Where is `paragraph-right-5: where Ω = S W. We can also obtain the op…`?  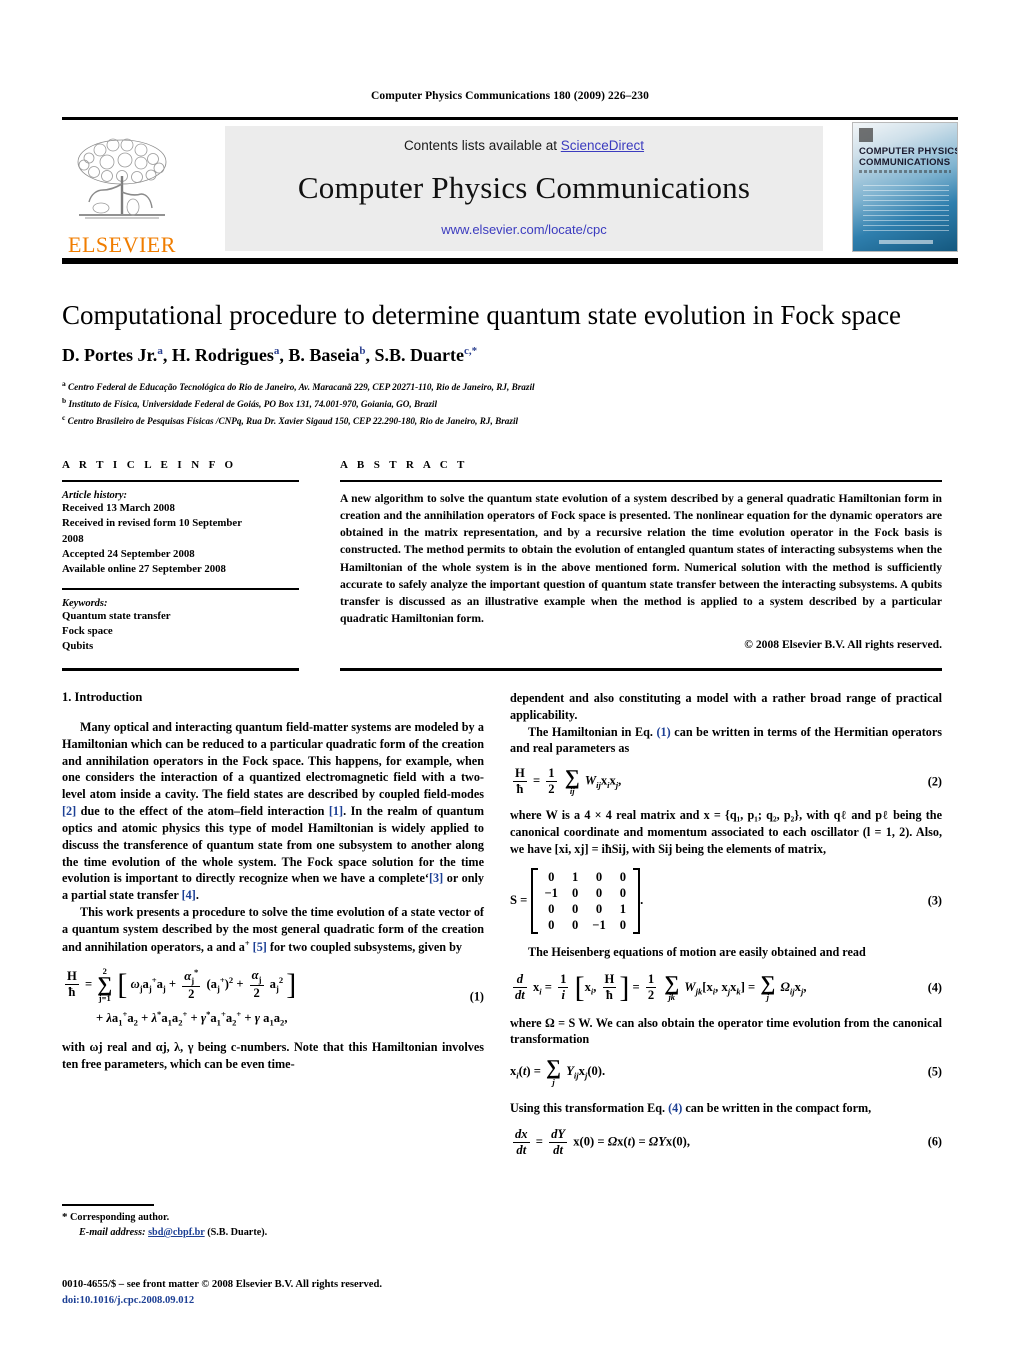
paragraph-right-5: where Ω = S W. We can also obtain the op… is located at coordinates (726, 1031).